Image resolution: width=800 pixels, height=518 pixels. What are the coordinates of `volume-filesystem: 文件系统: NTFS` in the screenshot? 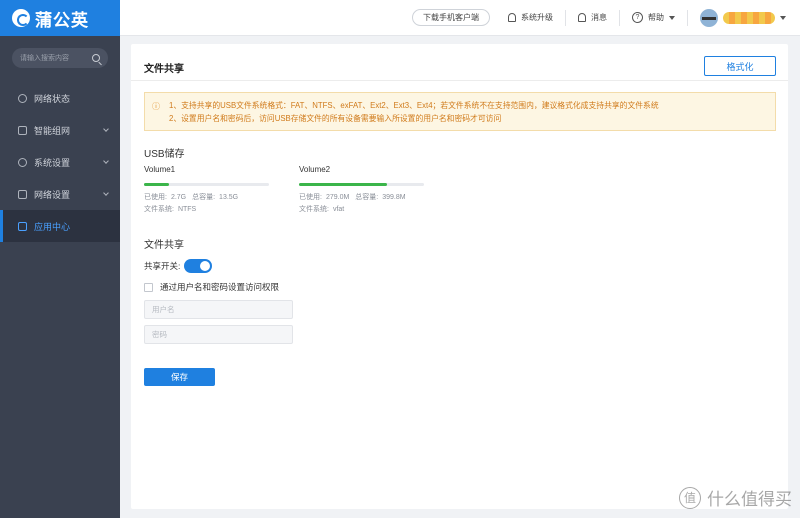 It's located at (209, 210).